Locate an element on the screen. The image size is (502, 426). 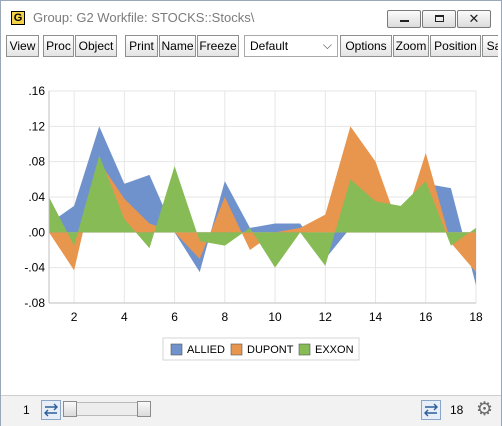
proc-button: Proc is located at coordinates (58, 46).